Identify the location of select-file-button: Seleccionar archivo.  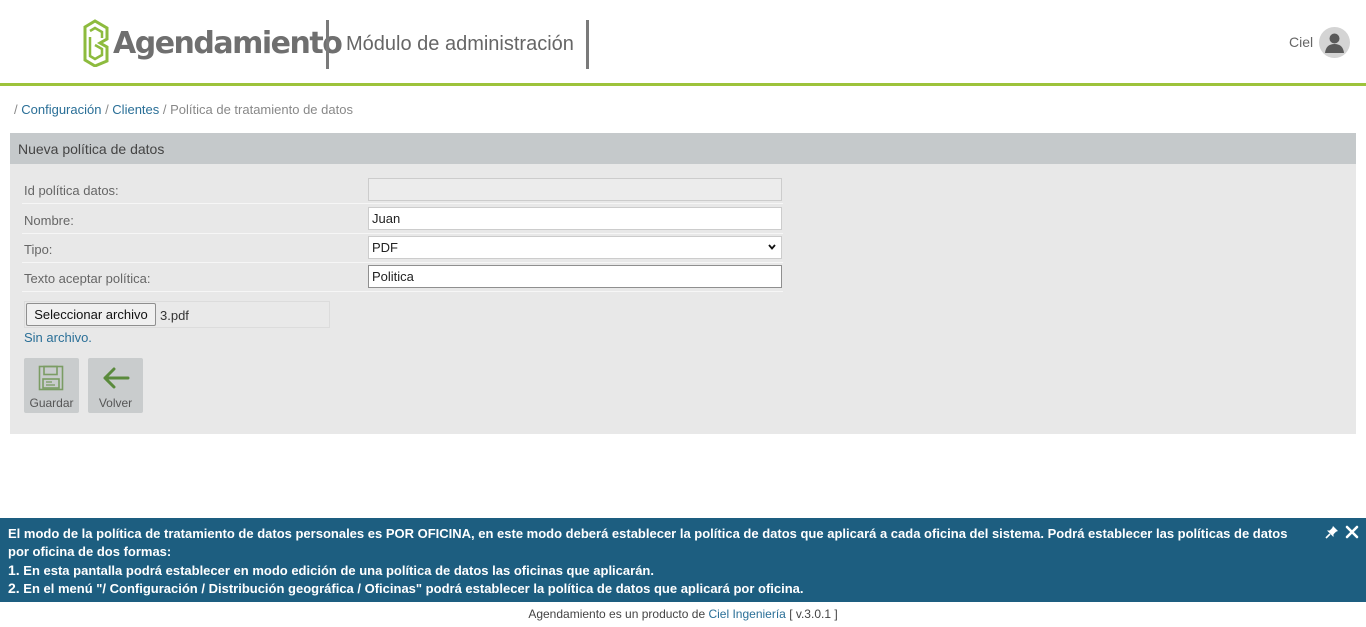
(91, 314).